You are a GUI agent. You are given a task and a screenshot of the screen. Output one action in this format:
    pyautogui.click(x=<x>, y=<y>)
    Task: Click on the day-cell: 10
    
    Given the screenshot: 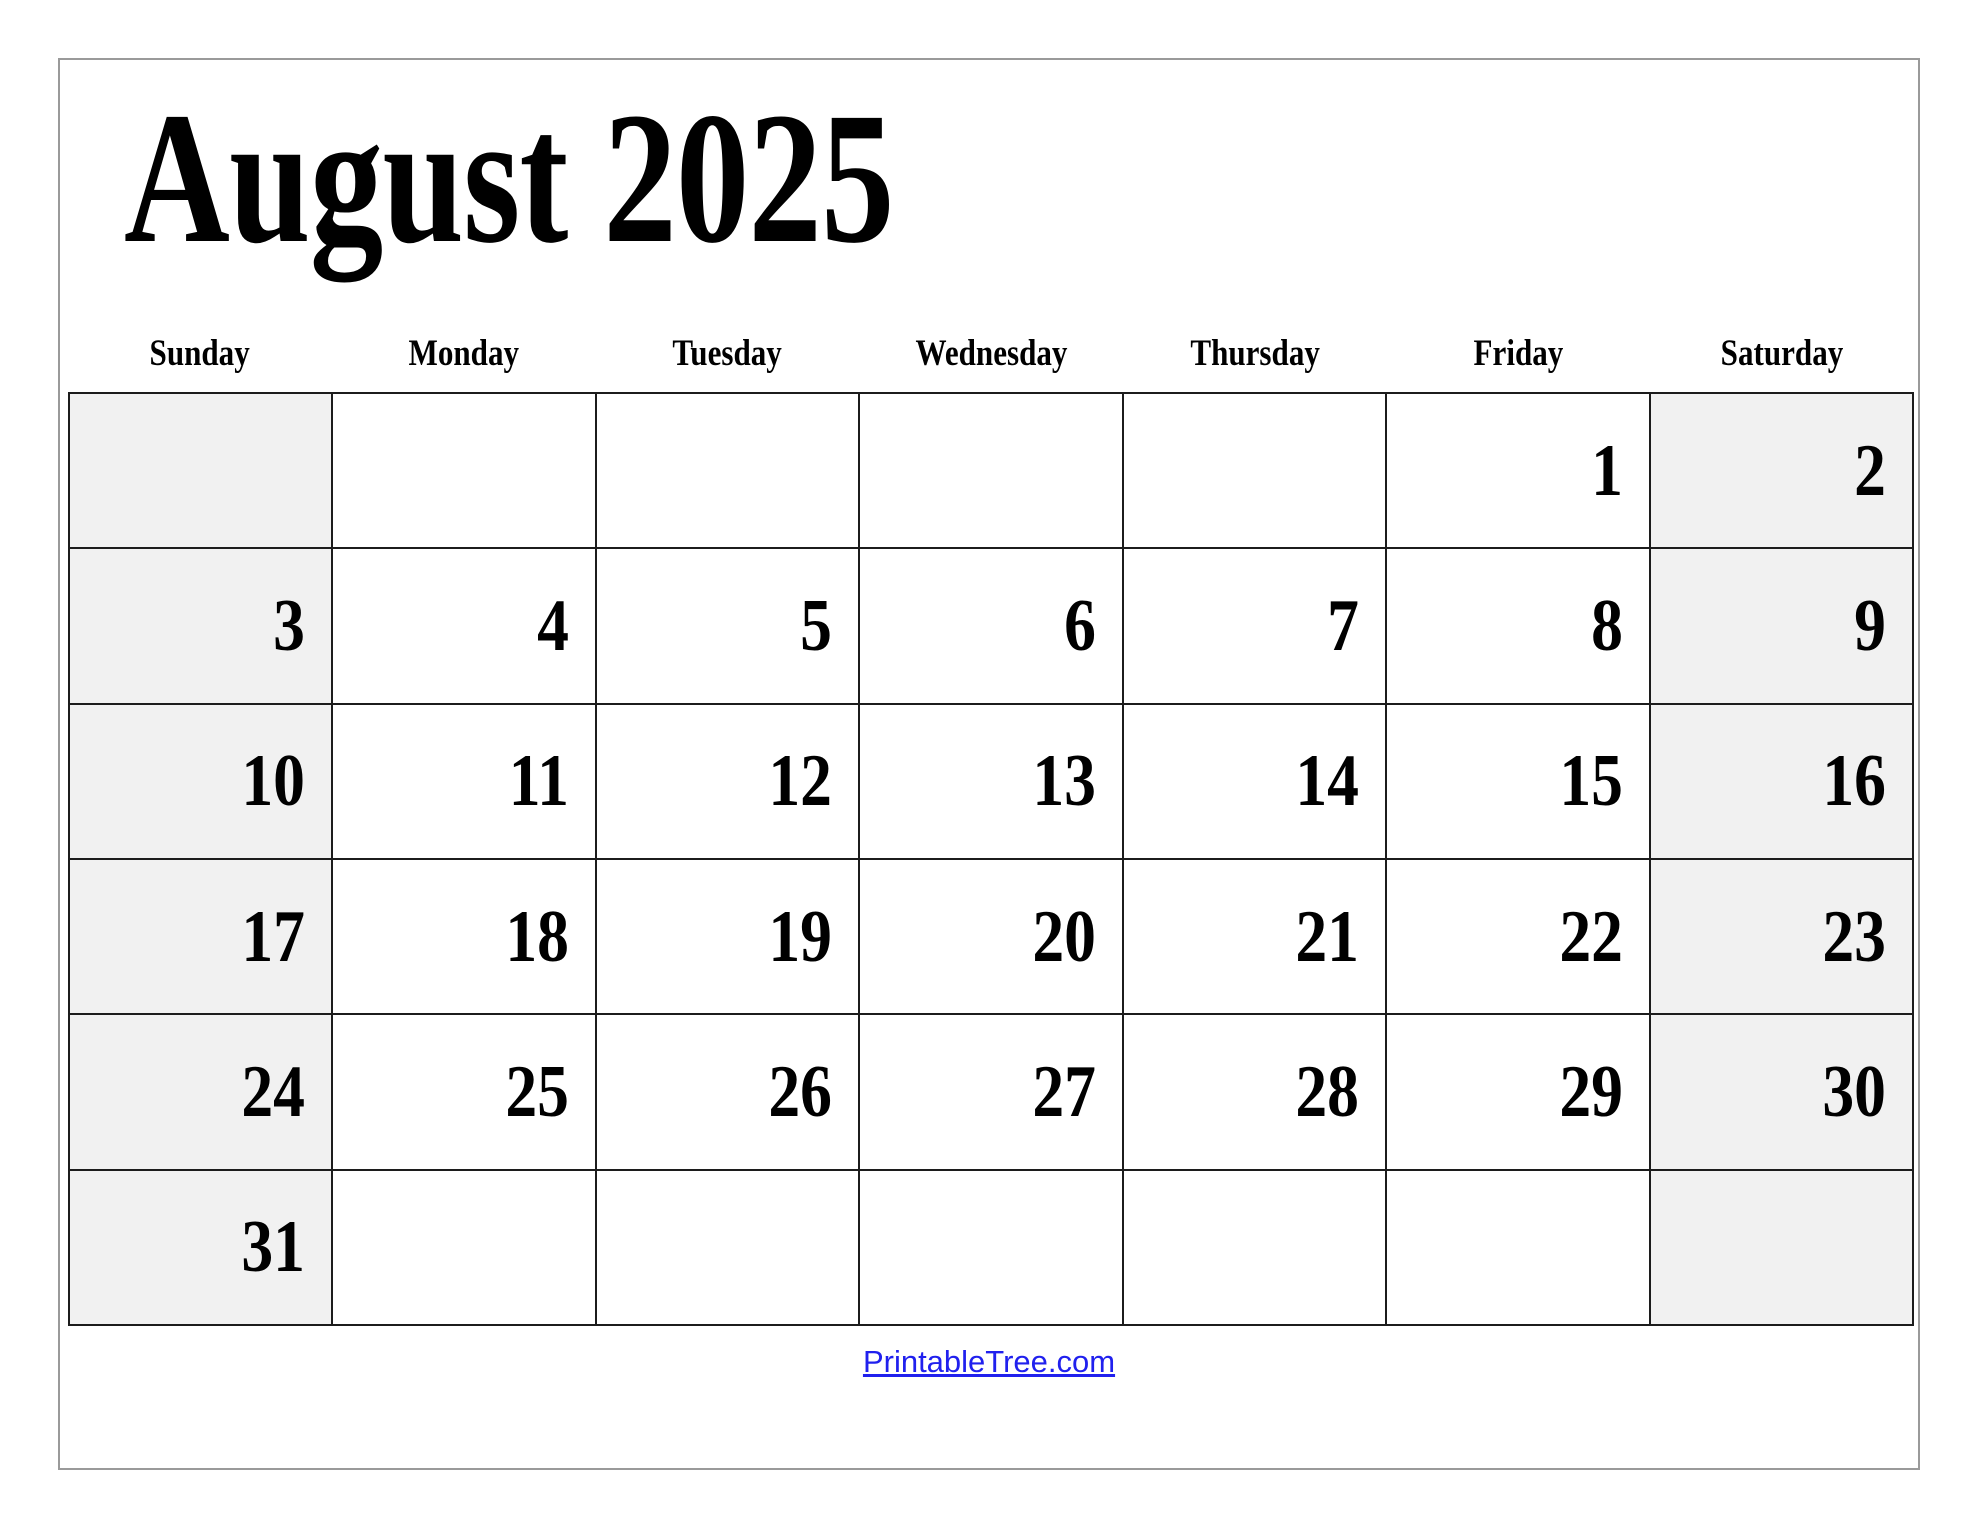 What is the action you would take?
    pyautogui.click(x=200, y=781)
    